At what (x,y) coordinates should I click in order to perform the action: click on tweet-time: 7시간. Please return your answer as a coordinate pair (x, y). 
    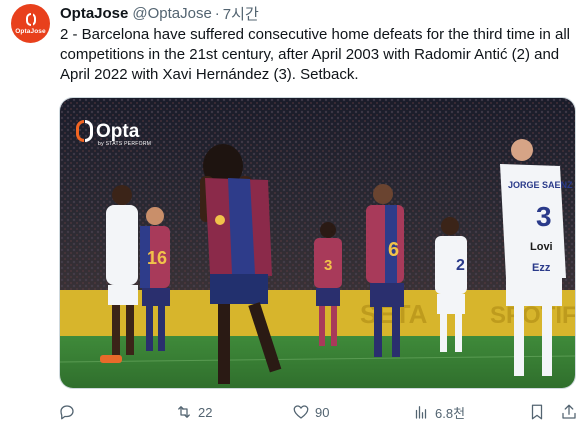
    Looking at the image, I should click on (241, 13).